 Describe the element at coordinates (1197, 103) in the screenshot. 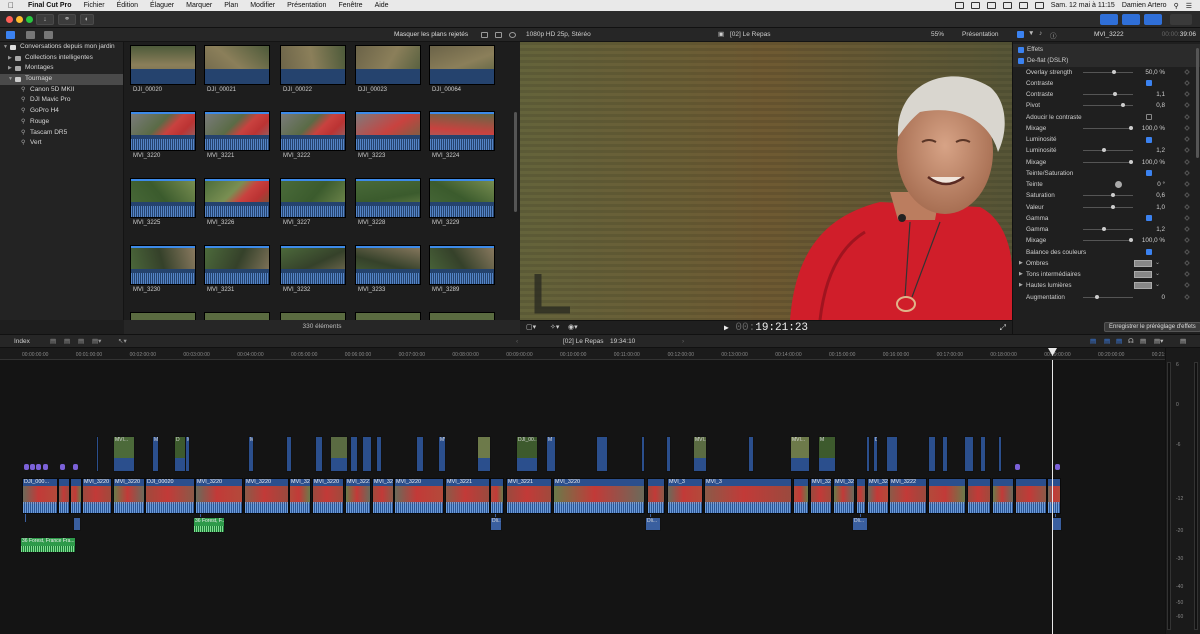

I see `inspector-scrollbar` at that location.